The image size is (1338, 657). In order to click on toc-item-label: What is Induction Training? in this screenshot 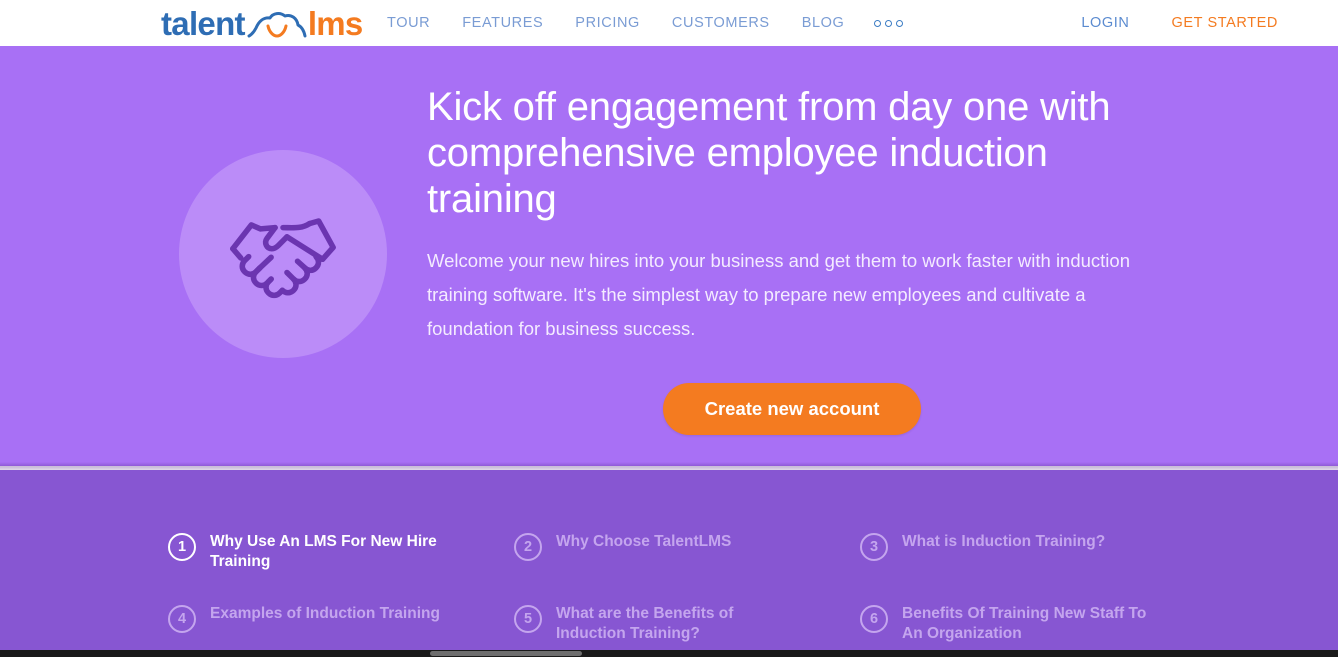, I will do `click(1004, 541)`.